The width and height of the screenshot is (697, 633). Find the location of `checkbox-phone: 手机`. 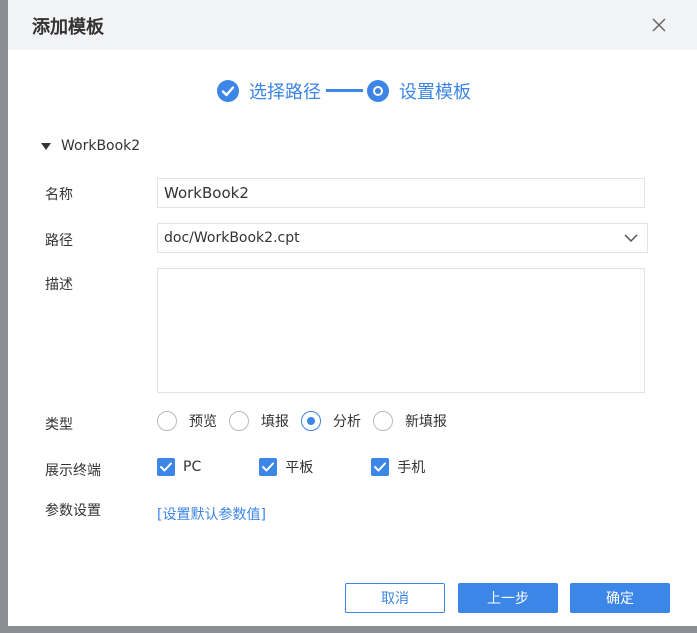

checkbox-phone: 手机 is located at coordinates (398, 467).